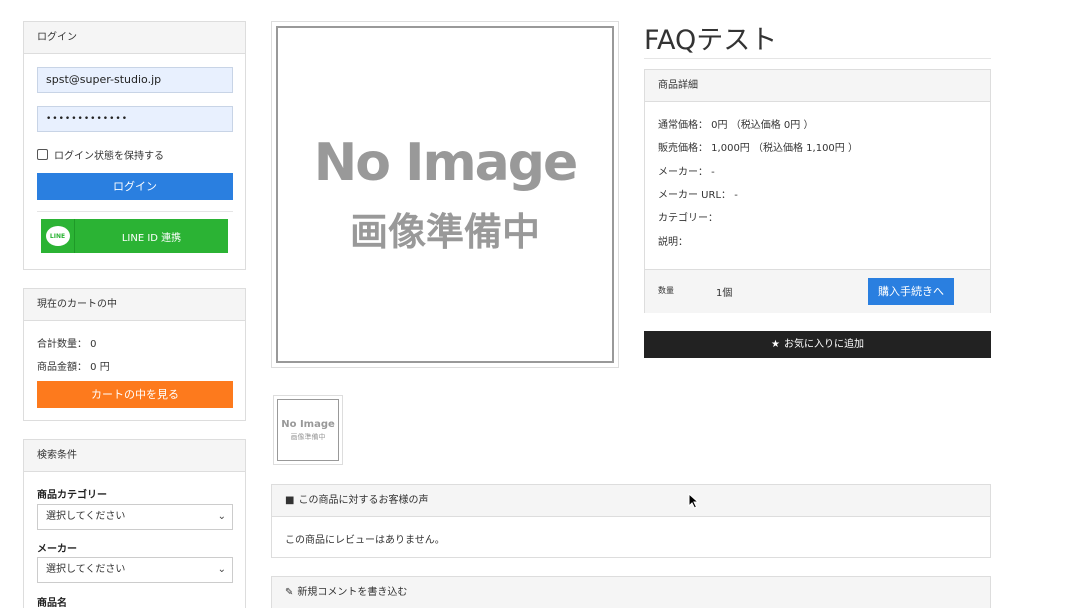  Describe the element at coordinates (694, 501) in the screenshot. I see `mouse-cursor` at that location.